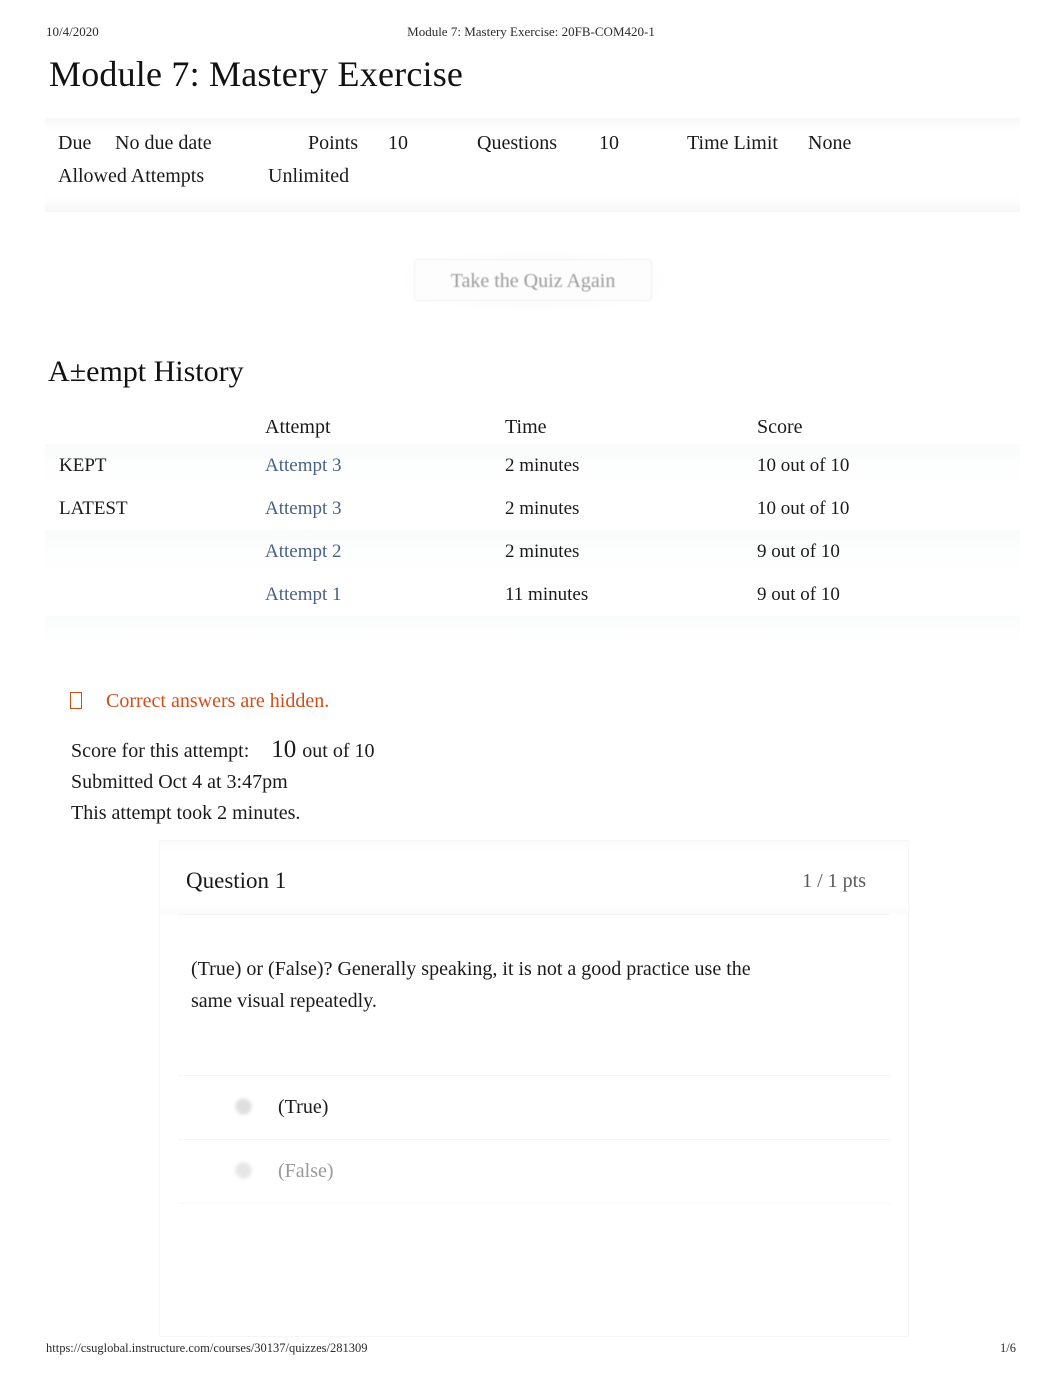 This screenshot has width=1062, height=1377. I want to click on column-header-score: Score, so click(780, 427).